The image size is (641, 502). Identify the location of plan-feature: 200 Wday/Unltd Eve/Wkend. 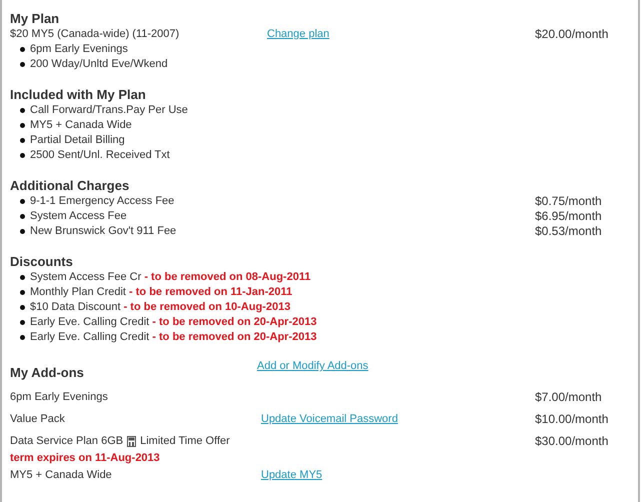
(99, 64).